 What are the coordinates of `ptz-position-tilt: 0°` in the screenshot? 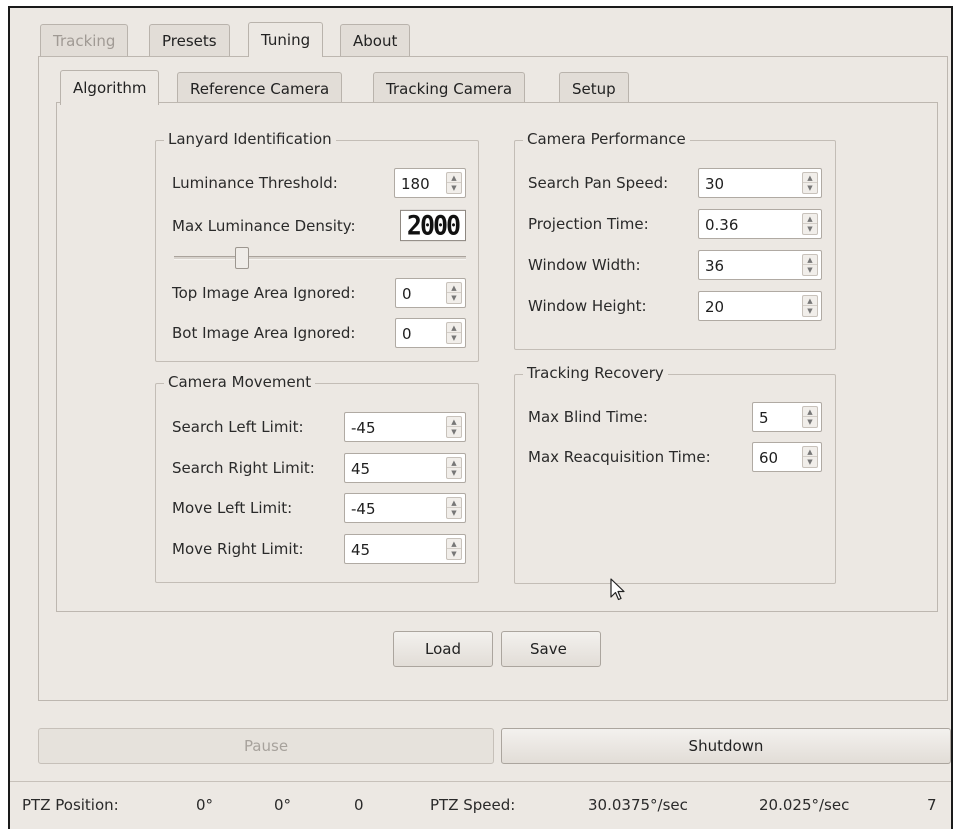 It's located at (283, 805).